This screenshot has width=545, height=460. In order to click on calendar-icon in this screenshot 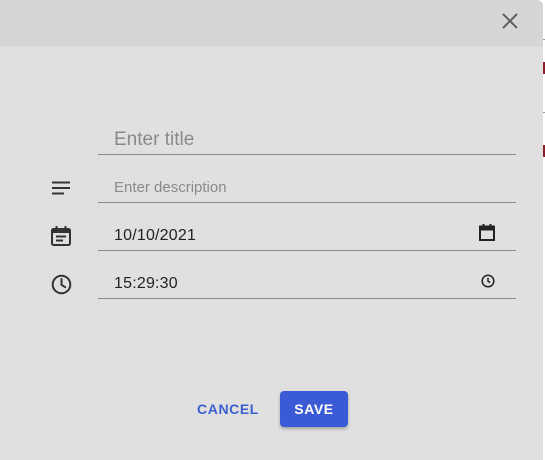, I will do `click(487, 235)`.